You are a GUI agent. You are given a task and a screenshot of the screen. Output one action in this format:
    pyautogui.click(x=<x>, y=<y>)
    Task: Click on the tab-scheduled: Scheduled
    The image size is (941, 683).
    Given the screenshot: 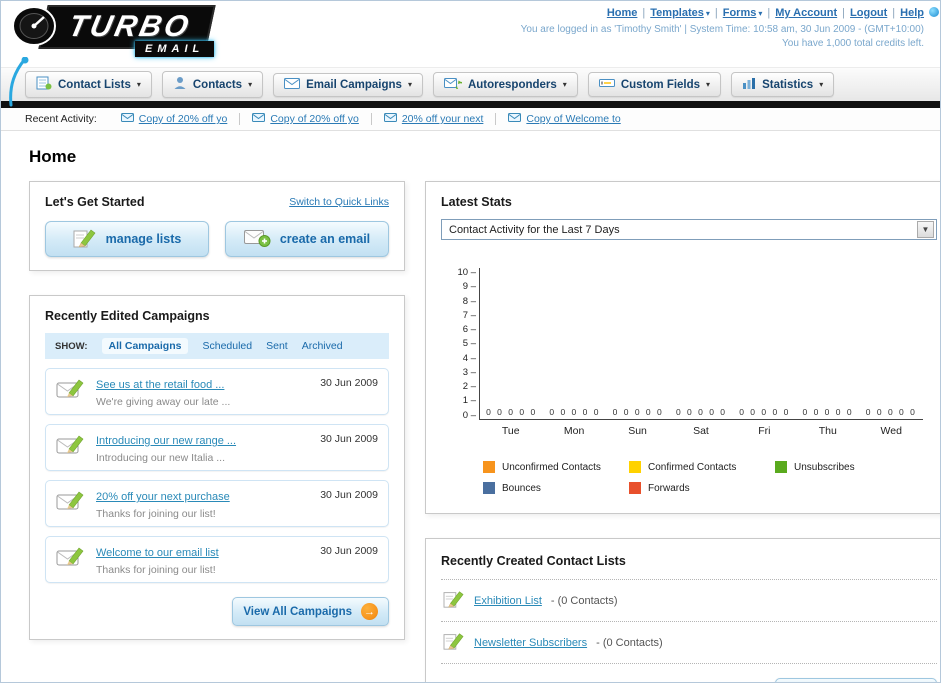 What is the action you would take?
    pyautogui.click(x=227, y=346)
    